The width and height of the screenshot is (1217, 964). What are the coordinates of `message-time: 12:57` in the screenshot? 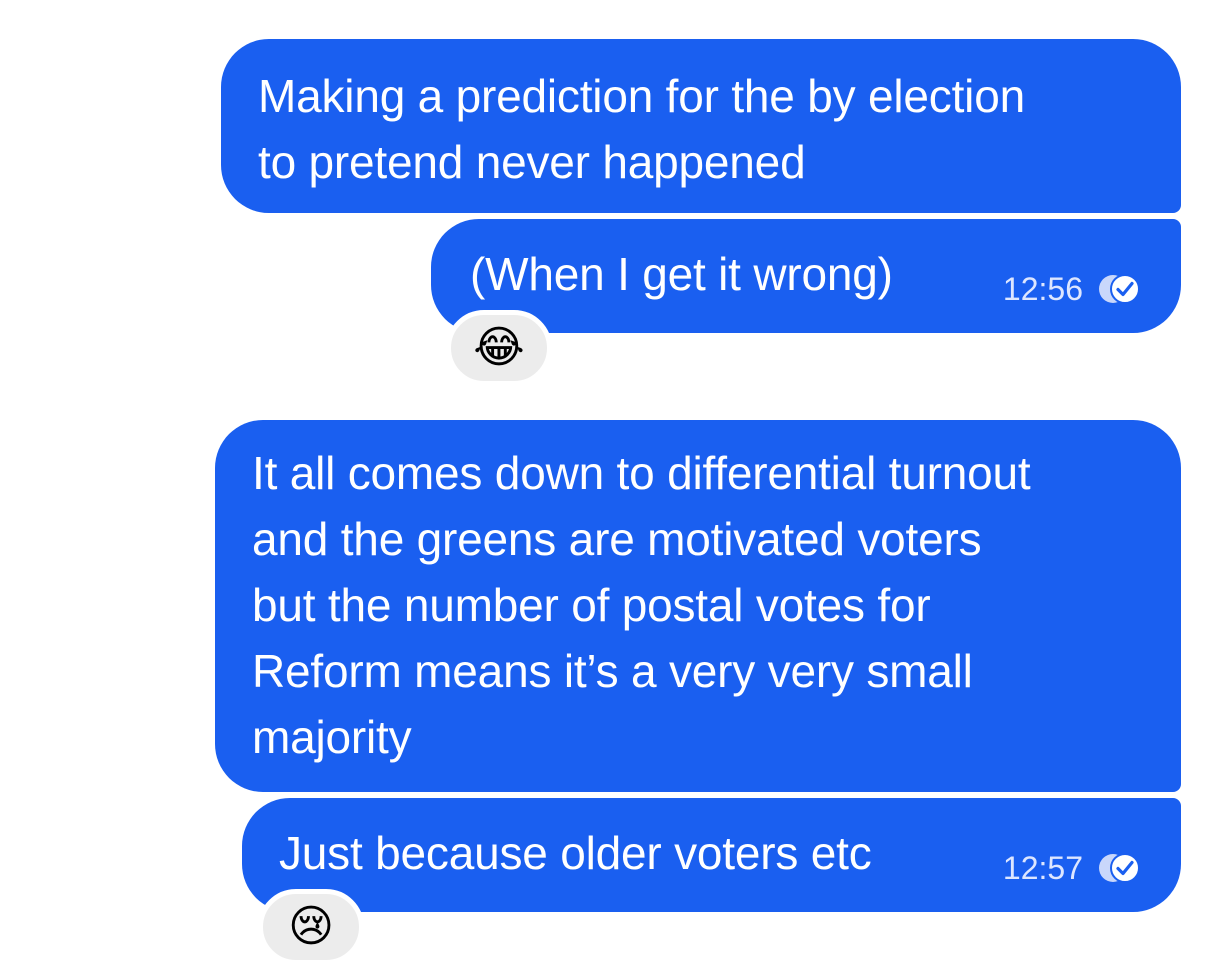 It's located at (1042, 868).